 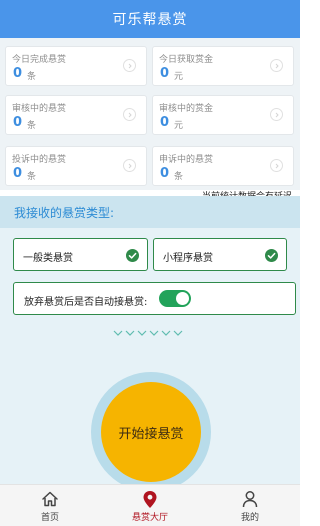 What do you see at coordinates (182, 298) in the screenshot?
I see `toggle-knob` at bounding box center [182, 298].